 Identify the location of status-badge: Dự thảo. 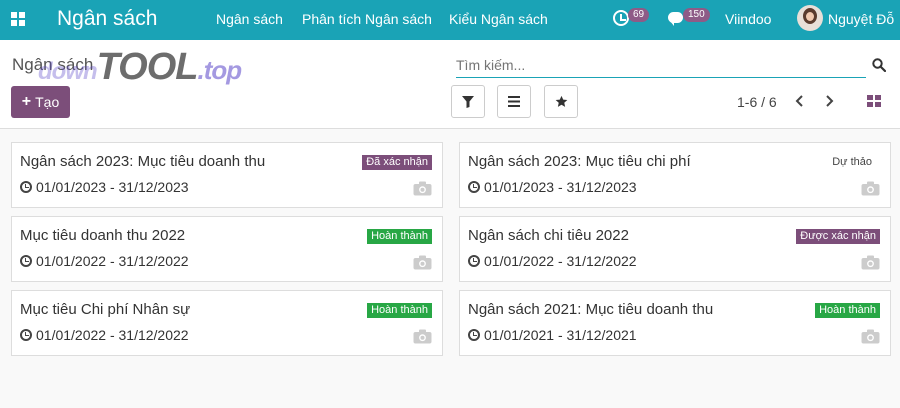
(852, 162).